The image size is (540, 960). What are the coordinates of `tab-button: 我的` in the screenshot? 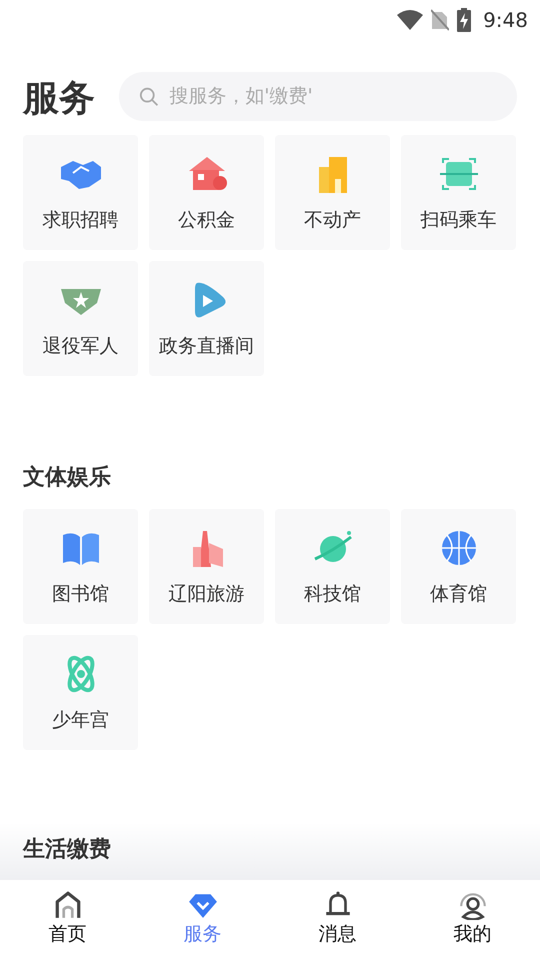 It's located at (472, 919).